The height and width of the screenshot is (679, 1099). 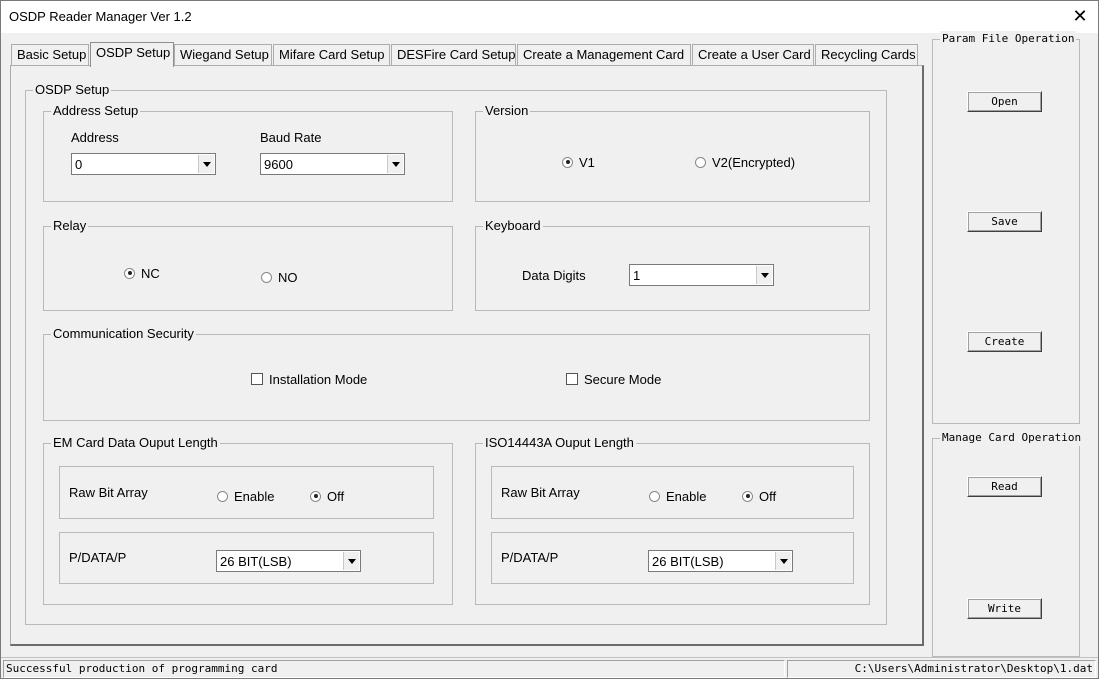 I want to click on title-bar: OSDP Reader Manager Ver 1.2 ✕, so click(x=549, y=17).